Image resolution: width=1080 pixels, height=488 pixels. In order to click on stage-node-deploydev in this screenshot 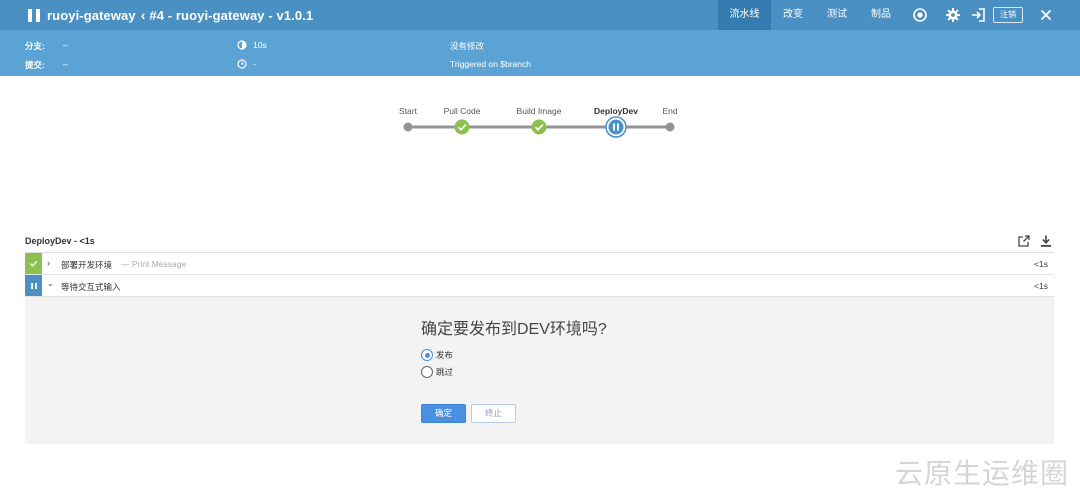, I will do `click(616, 127)`.